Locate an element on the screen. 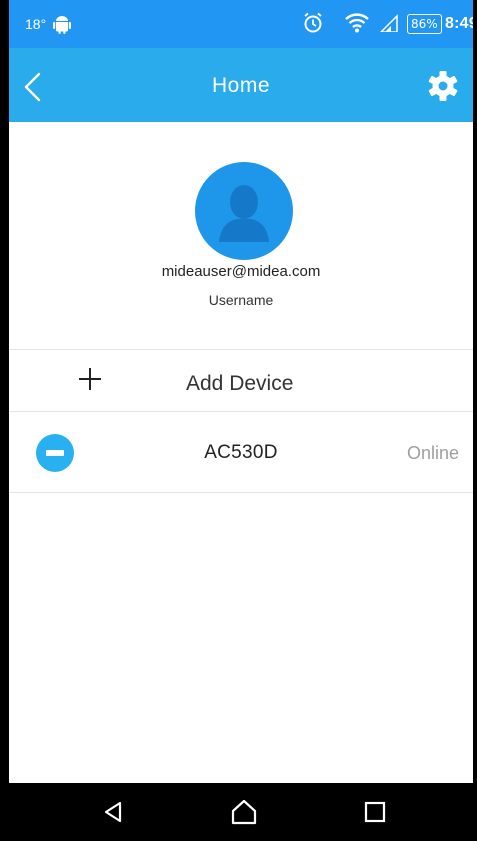 Image resolution: width=477 pixels, height=841 pixels. device-frame-left is located at coordinates (4, 420).